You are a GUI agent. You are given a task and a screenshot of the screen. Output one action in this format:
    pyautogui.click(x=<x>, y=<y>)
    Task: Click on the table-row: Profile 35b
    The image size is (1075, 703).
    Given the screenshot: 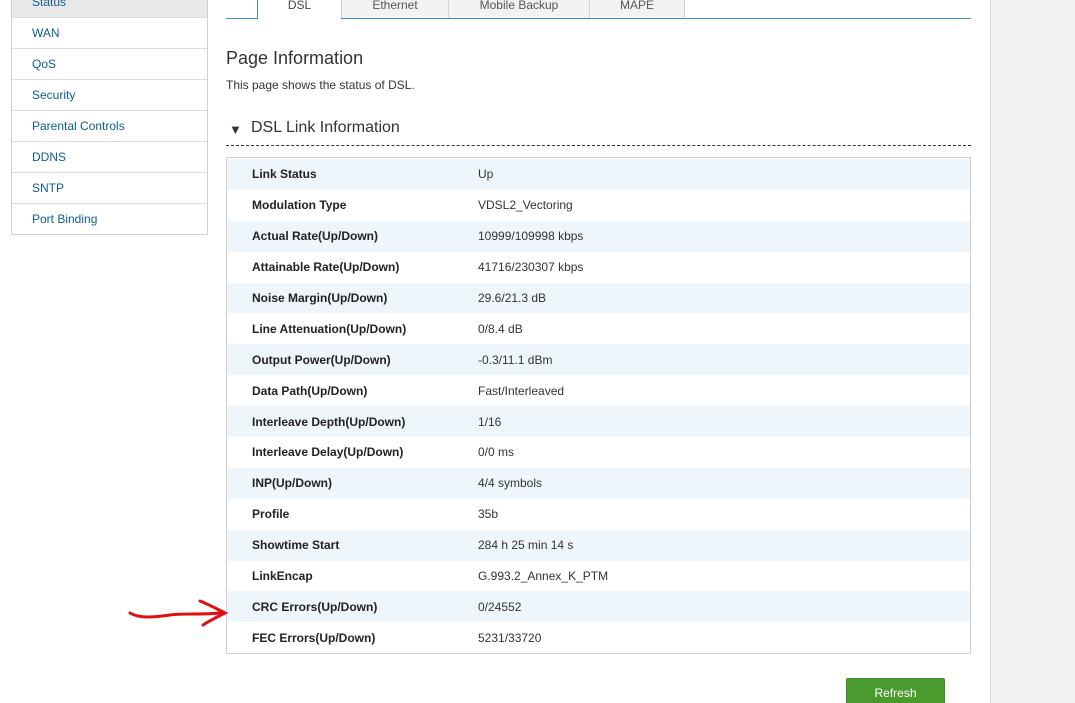 What is the action you would take?
    pyautogui.click(x=598, y=514)
    